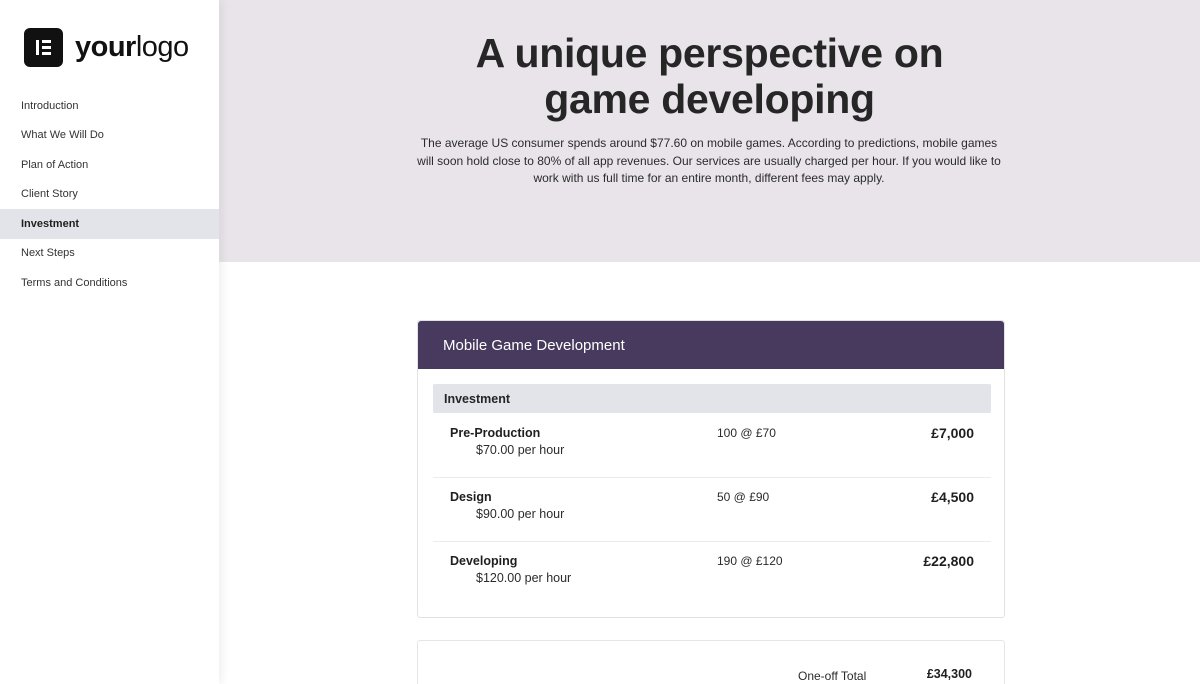 The width and height of the screenshot is (1200, 684). Describe the element at coordinates (132, 47) in the screenshot. I see `logo-text: yourlogo` at that location.